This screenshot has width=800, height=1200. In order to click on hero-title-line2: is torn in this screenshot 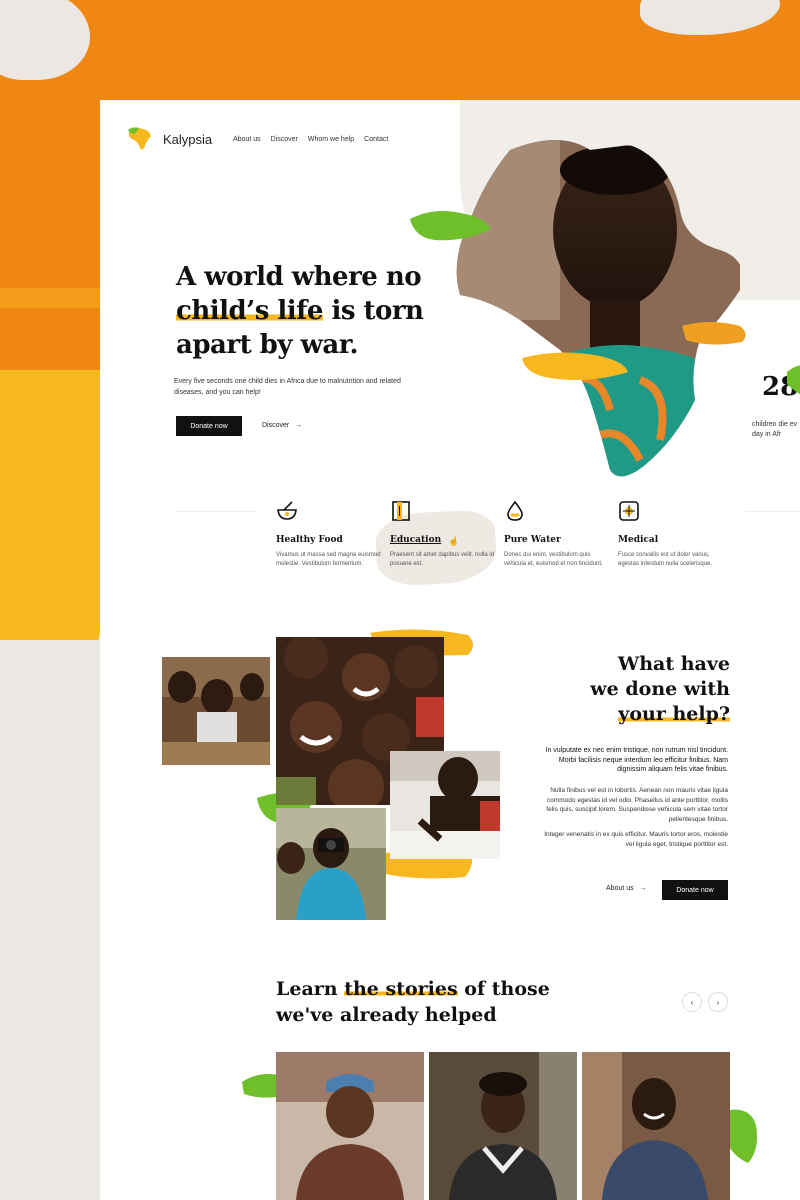, I will do `click(373, 311)`.